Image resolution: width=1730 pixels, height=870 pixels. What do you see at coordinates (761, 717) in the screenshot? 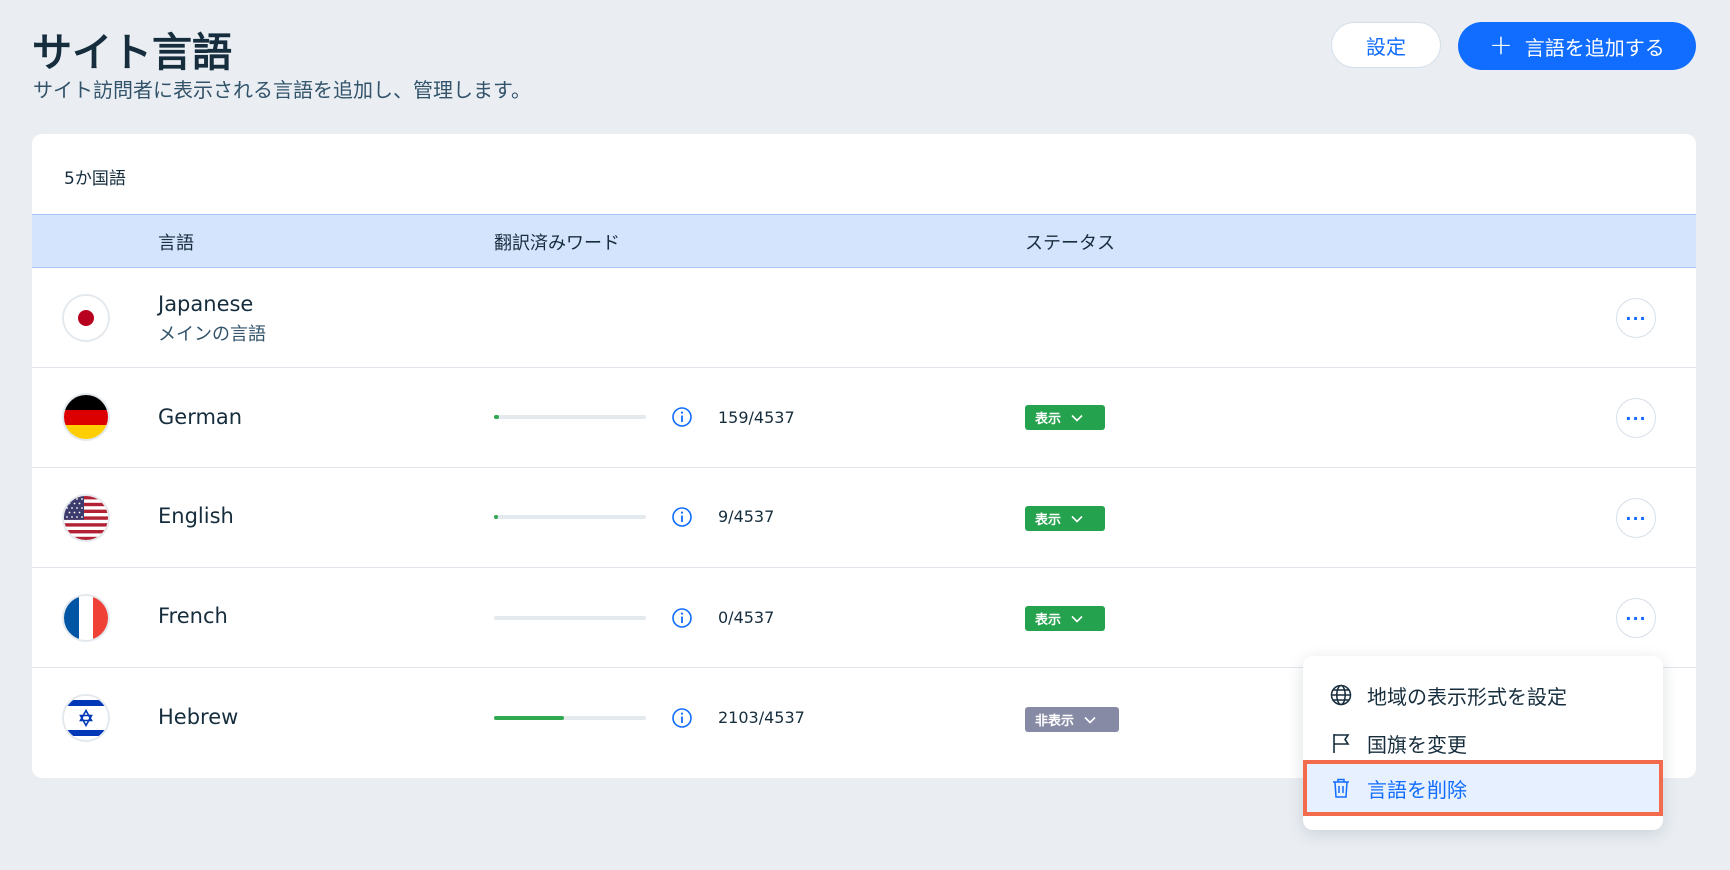
I see `word-count: 2103/4537` at bounding box center [761, 717].